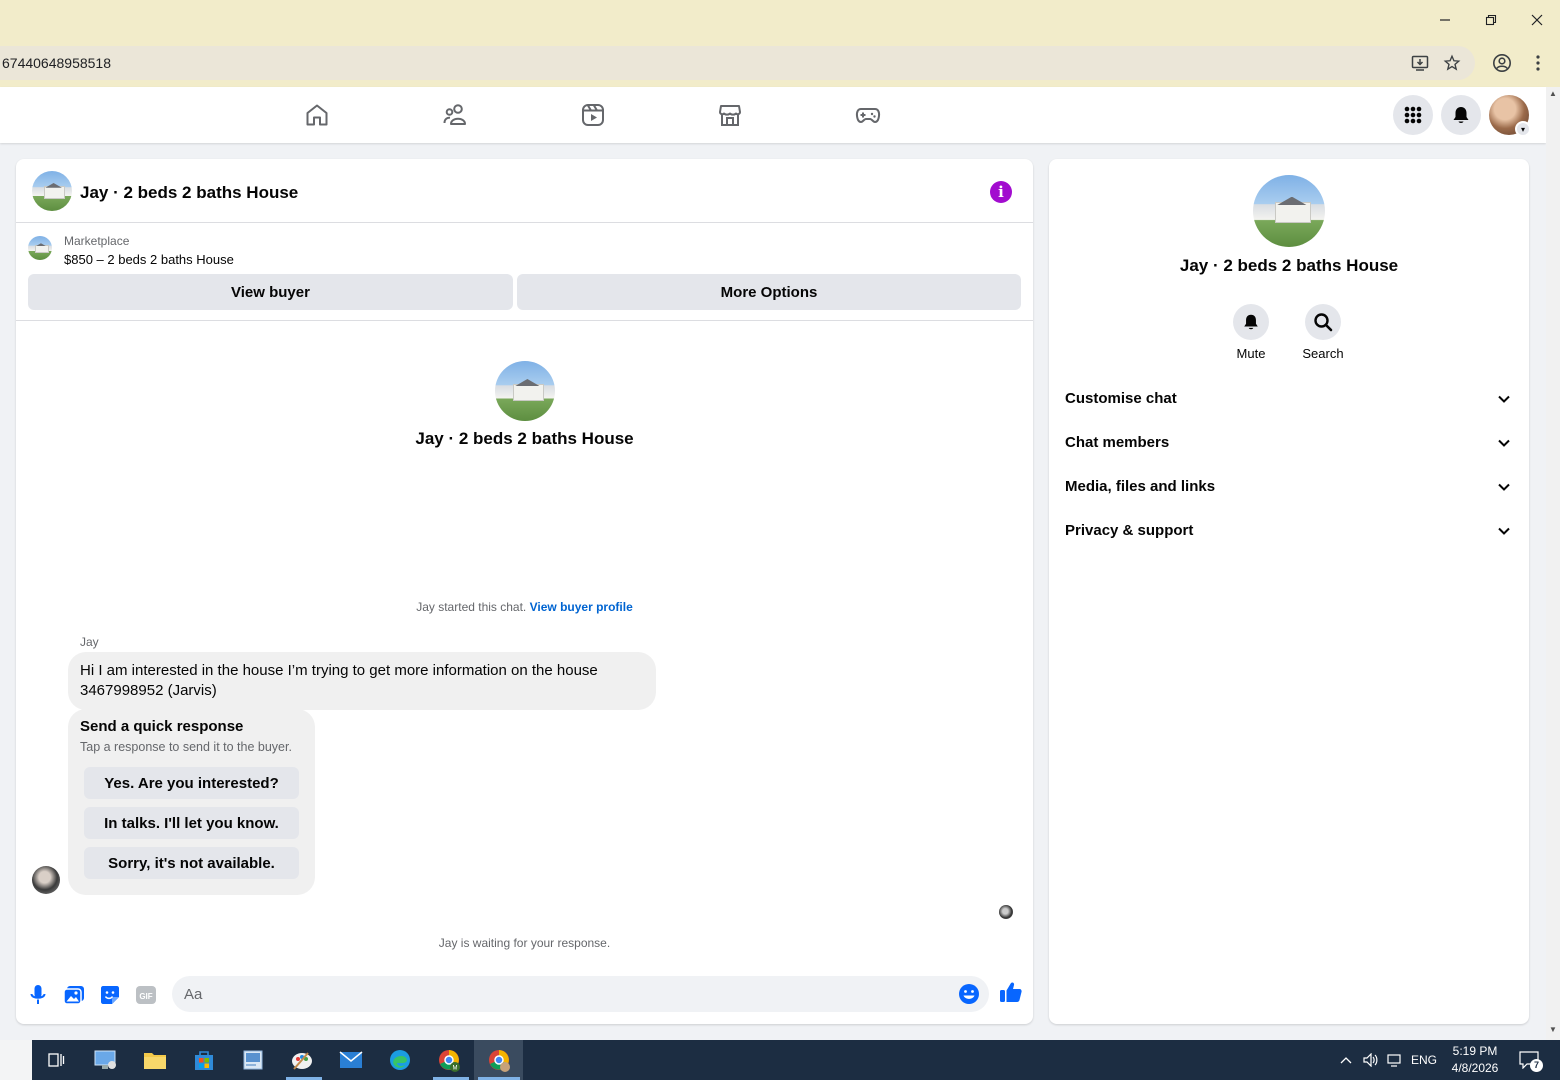 The width and height of the screenshot is (1560, 1080). Describe the element at coordinates (780, 1060) in the screenshot. I see `windows-taskbar: M ENG 5:19 PM 4/8/2026 7` at that location.